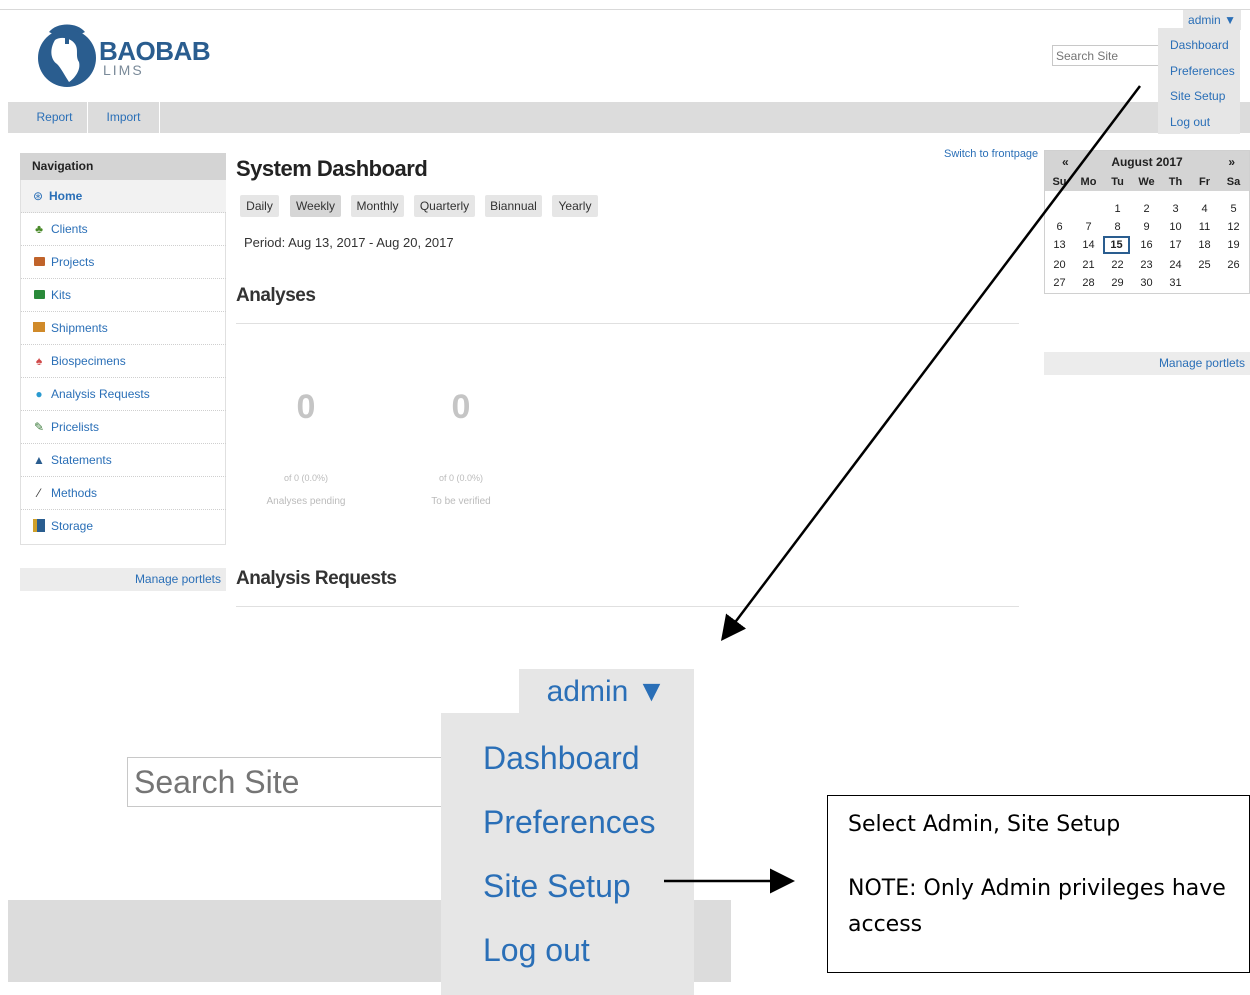 Image resolution: width=1250 pixels, height=995 pixels. What do you see at coordinates (984, 824) in the screenshot?
I see `callout-line-1: Select Admin, Site Setup` at bounding box center [984, 824].